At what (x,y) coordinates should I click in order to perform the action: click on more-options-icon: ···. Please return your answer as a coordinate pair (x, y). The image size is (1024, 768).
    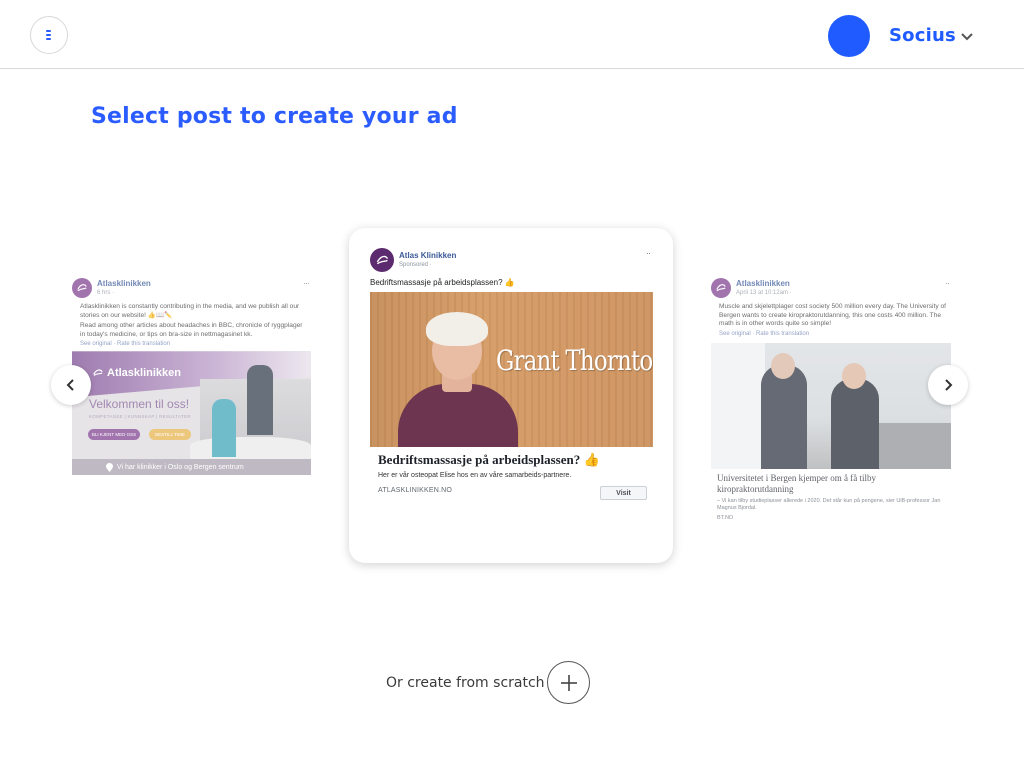
    Looking at the image, I should click on (306, 283).